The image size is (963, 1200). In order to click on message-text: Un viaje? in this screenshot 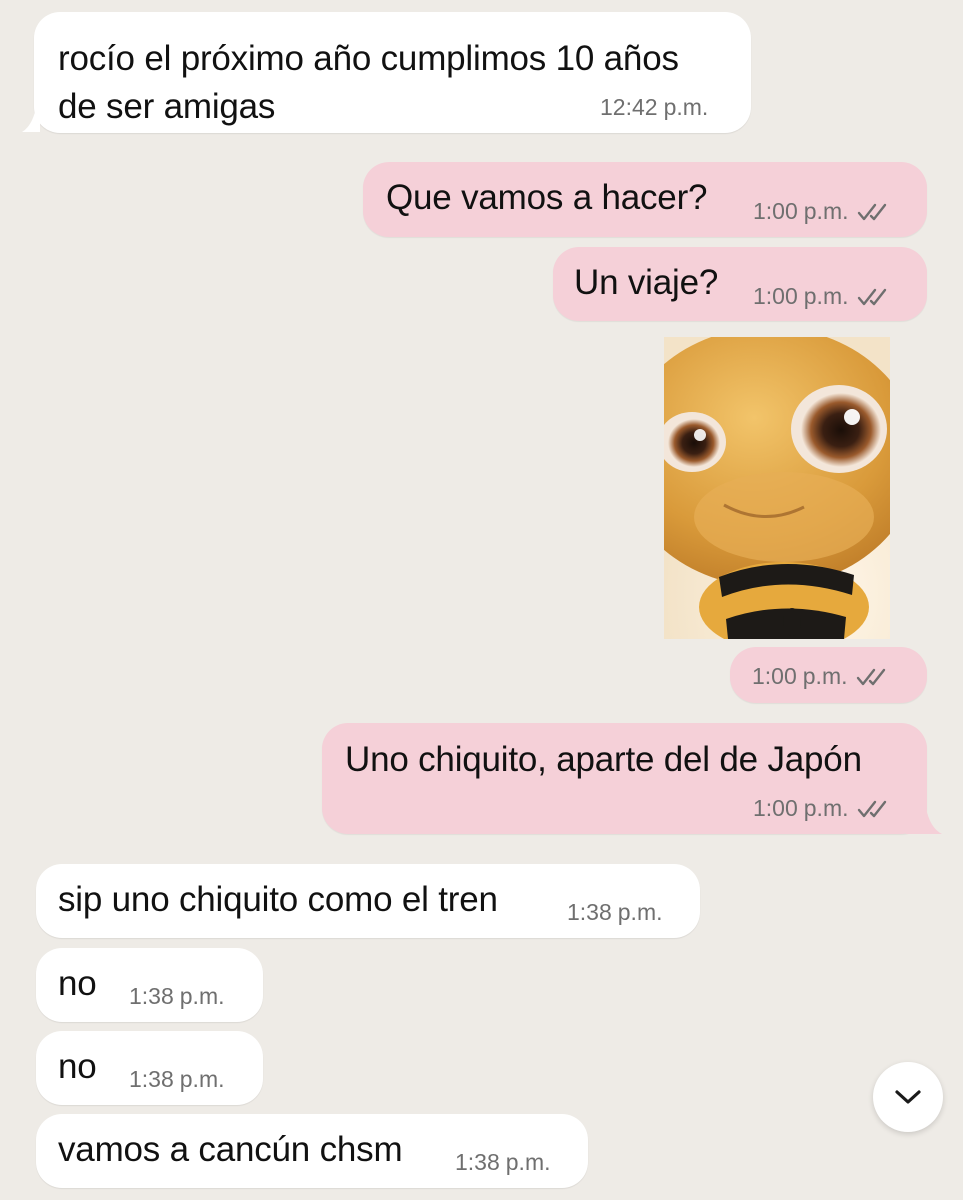, I will do `click(646, 282)`.